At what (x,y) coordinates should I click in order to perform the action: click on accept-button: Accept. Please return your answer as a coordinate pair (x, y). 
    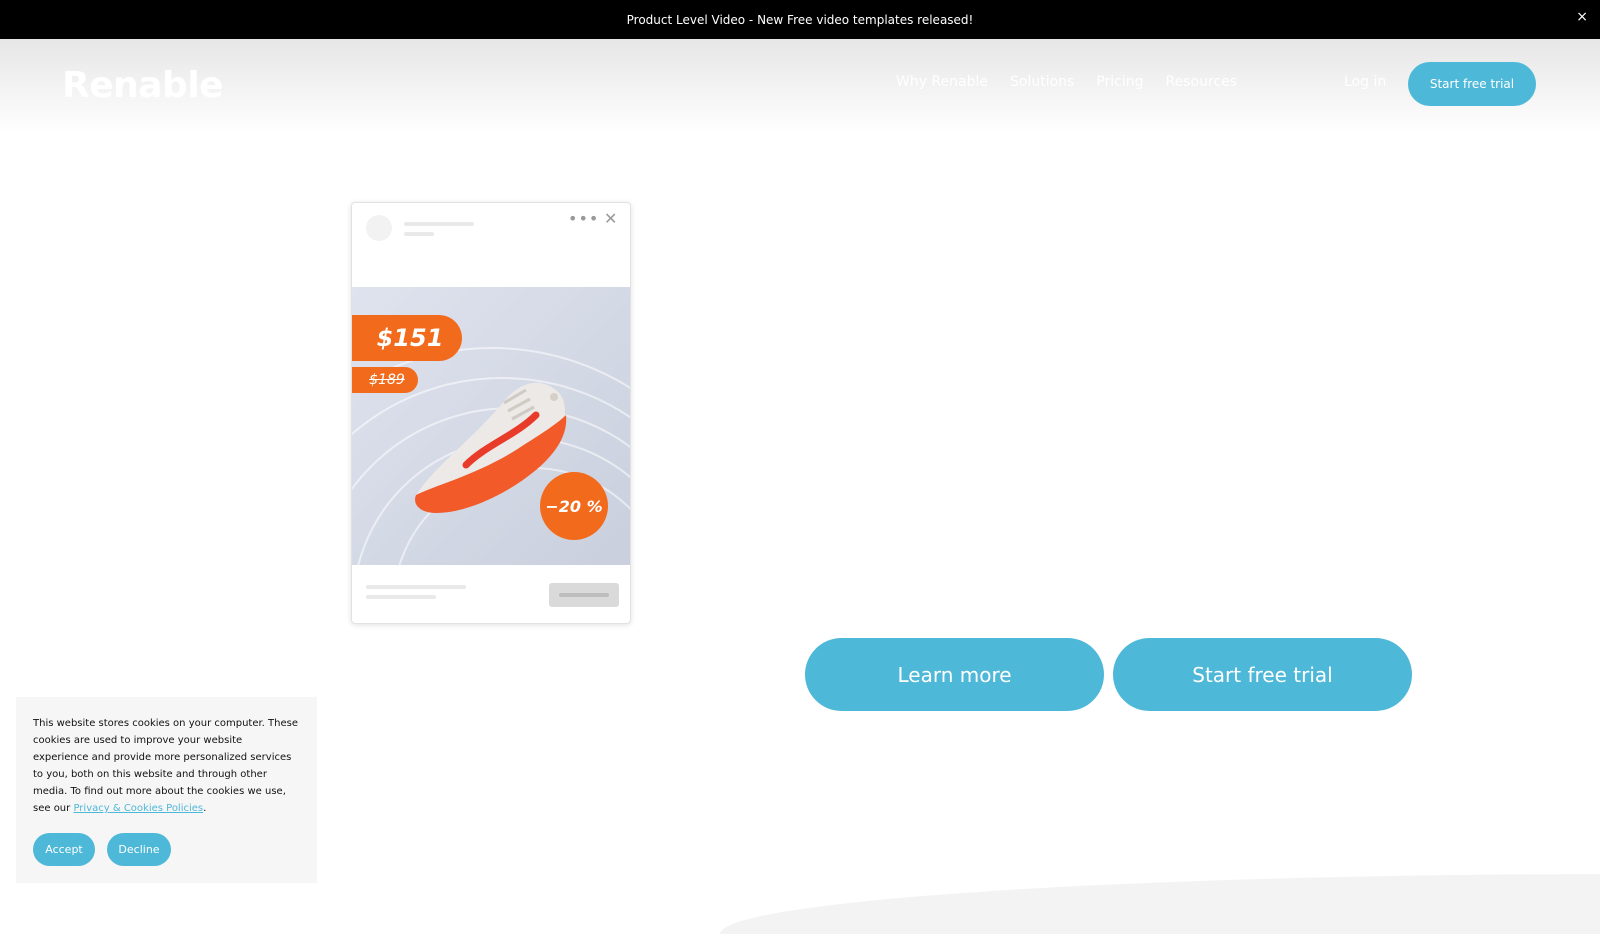
    Looking at the image, I should click on (64, 849).